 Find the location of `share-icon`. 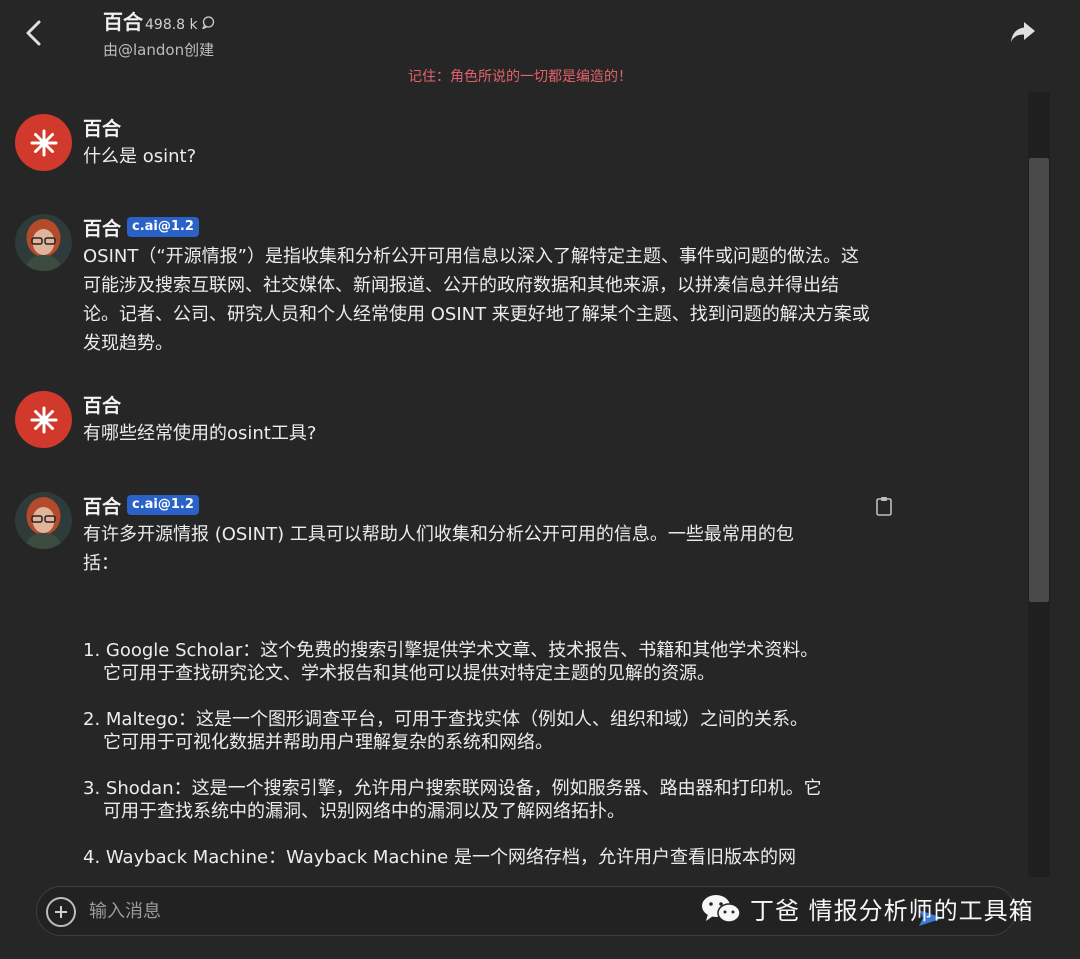

share-icon is located at coordinates (1023, 32).